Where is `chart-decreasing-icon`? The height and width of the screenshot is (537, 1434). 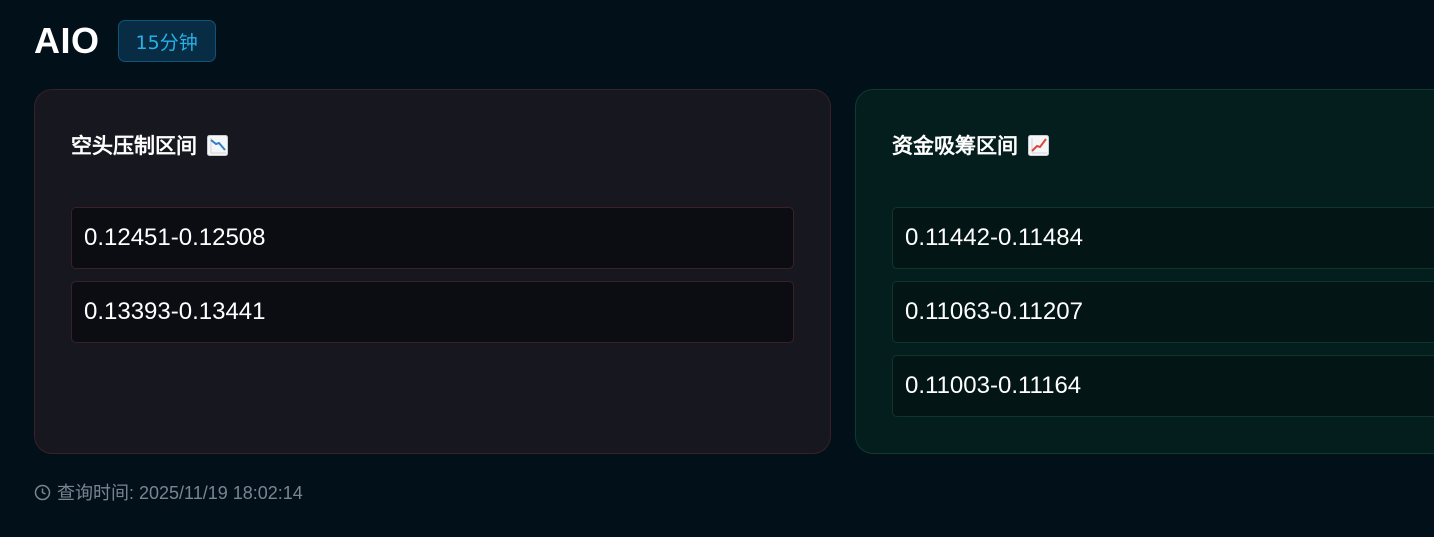
chart-decreasing-icon is located at coordinates (217, 145).